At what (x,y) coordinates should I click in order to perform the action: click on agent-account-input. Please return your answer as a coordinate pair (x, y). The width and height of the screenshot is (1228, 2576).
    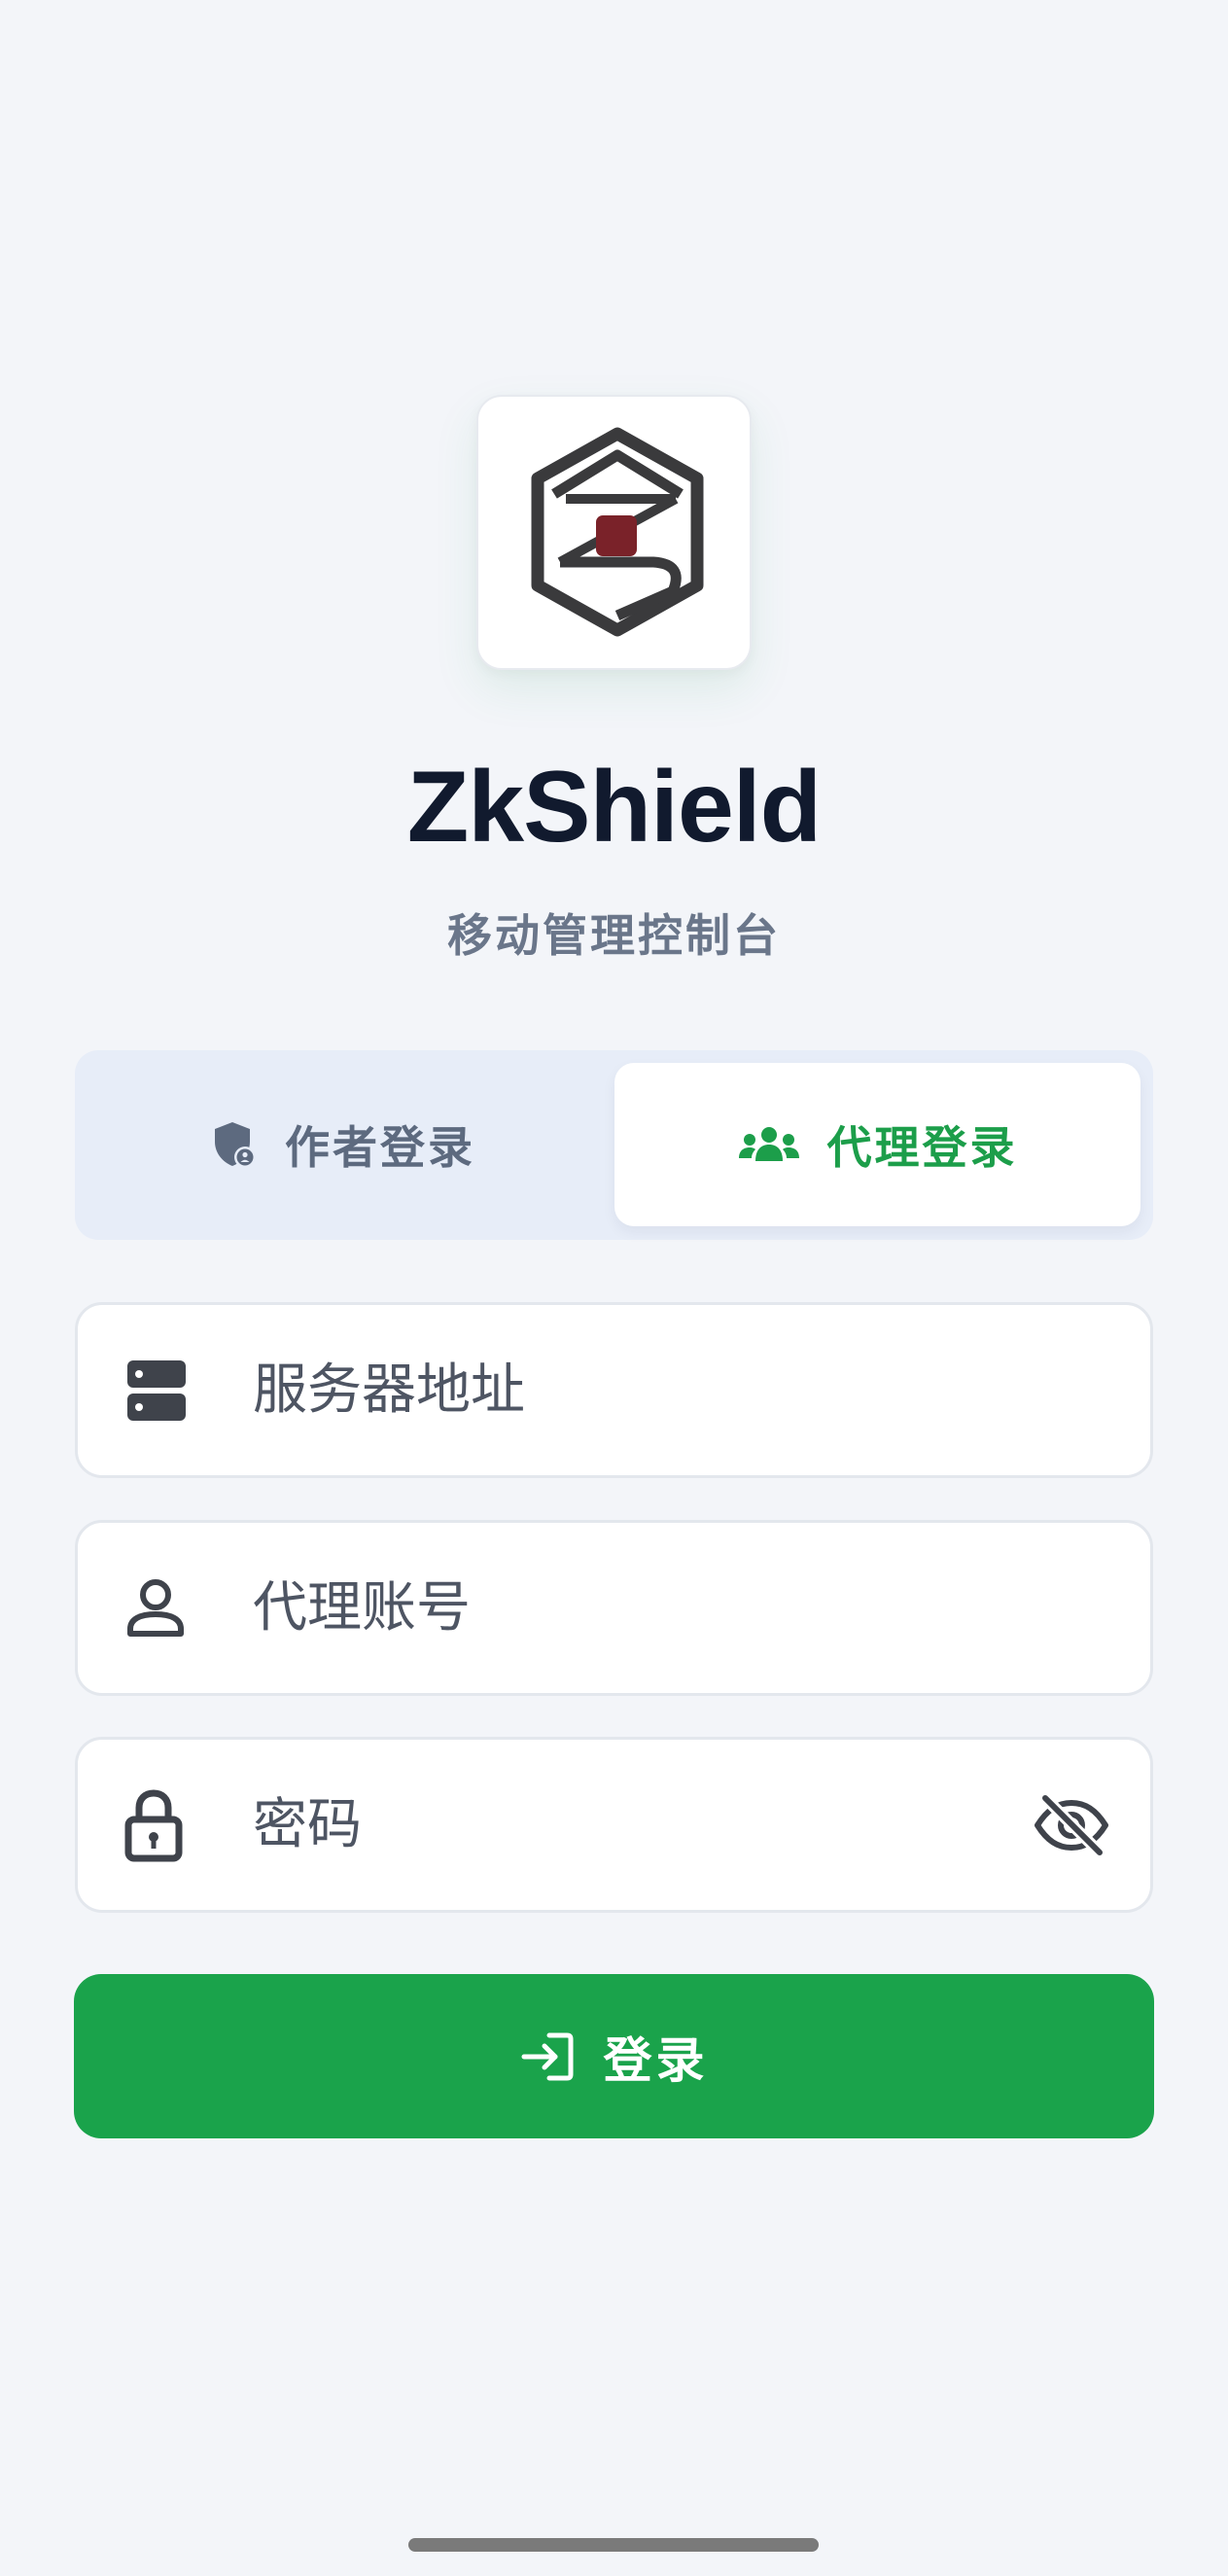
    Looking at the image, I should click on (666, 1608).